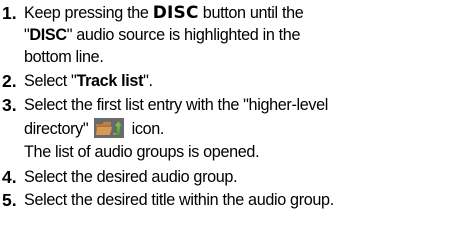  I want to click on step-text: icon., so click(146, 129).